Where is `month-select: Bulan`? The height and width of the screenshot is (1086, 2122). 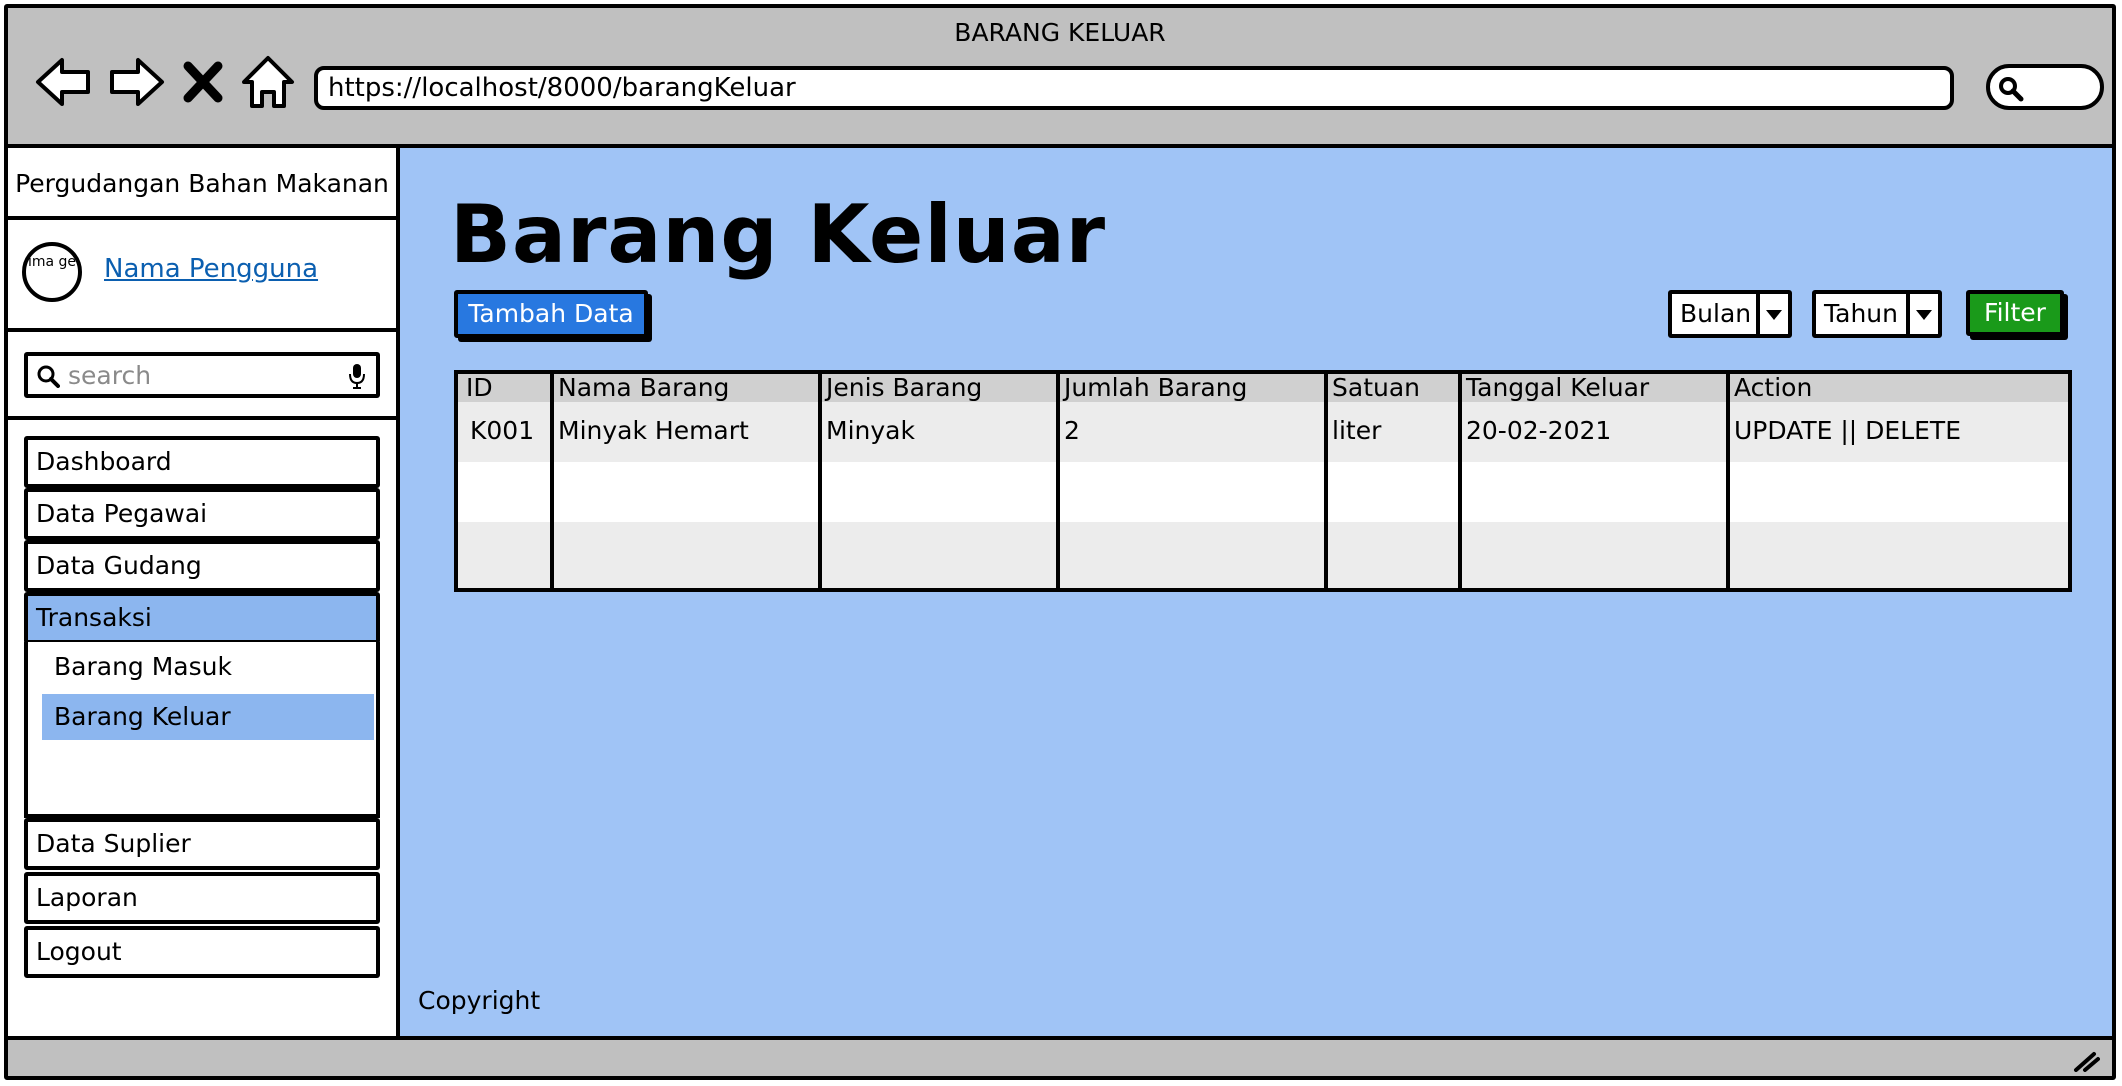
month-select: Bulan is located at coordinates (1730, 314).